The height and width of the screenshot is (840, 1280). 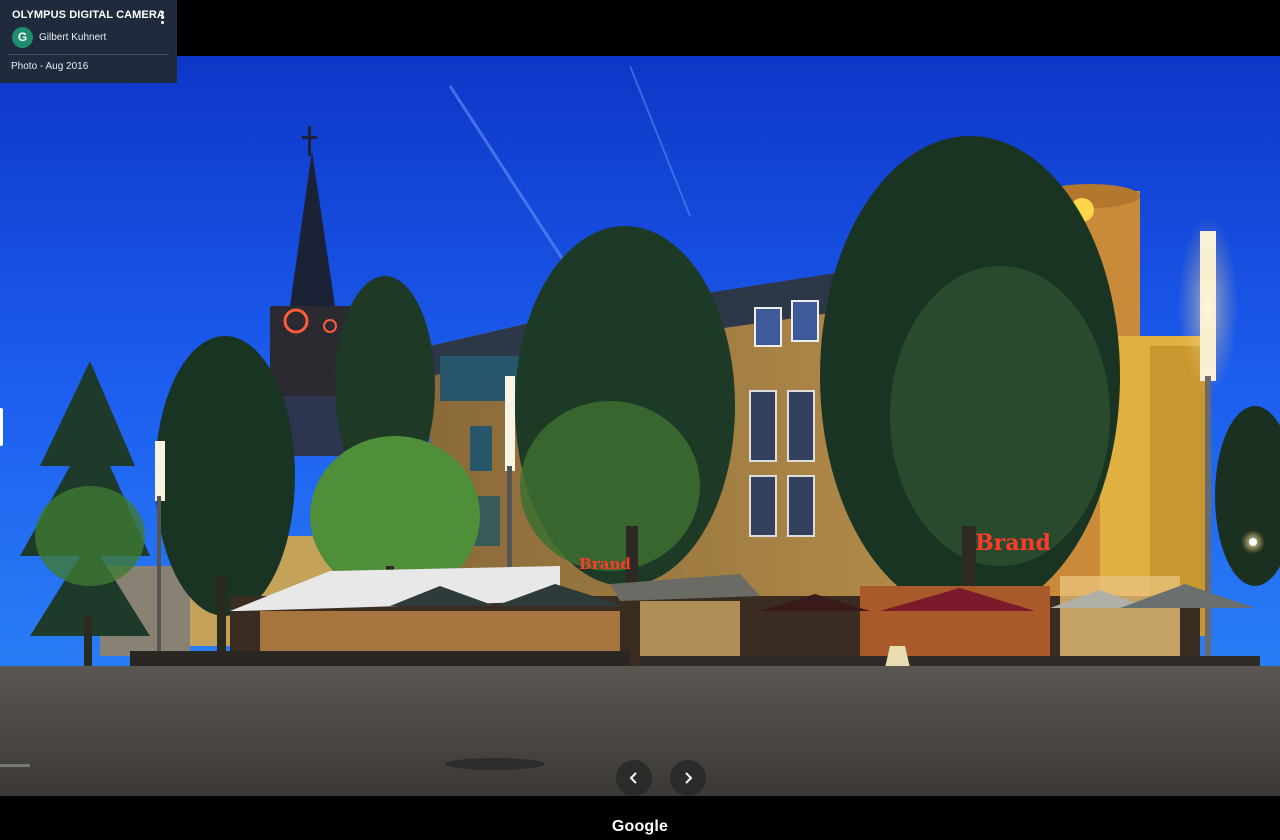 I want to click on google-logo: Google, so click(x=640, y=826).